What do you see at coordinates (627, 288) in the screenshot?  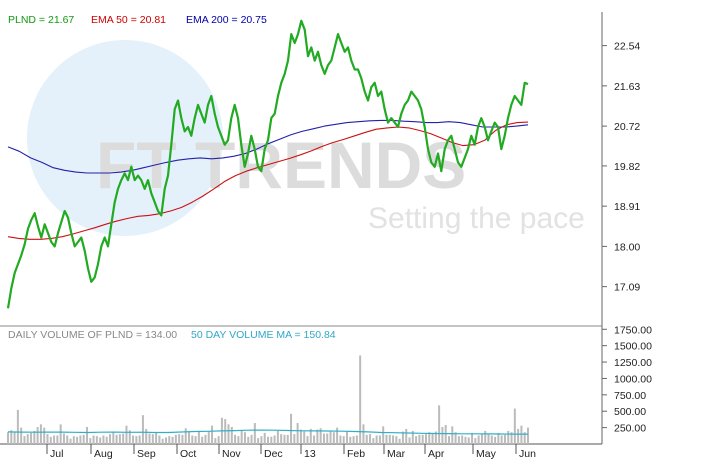 I see `price-tick-label: 17.09` at bounding box center [627, 288].